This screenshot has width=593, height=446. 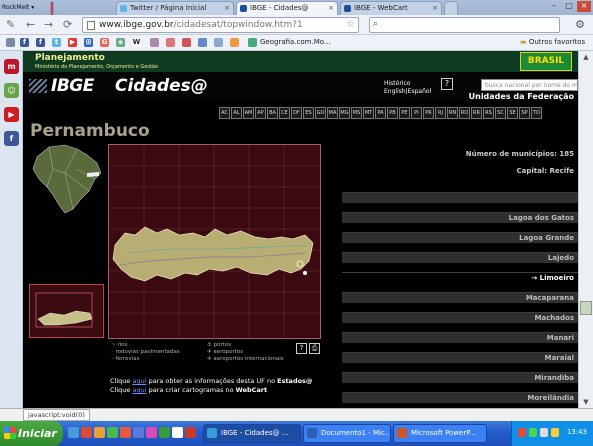 What do you see at coordinates (48, 25) in the screenshot?
I see `forward-icon: →` at bounding box center [48, 25].